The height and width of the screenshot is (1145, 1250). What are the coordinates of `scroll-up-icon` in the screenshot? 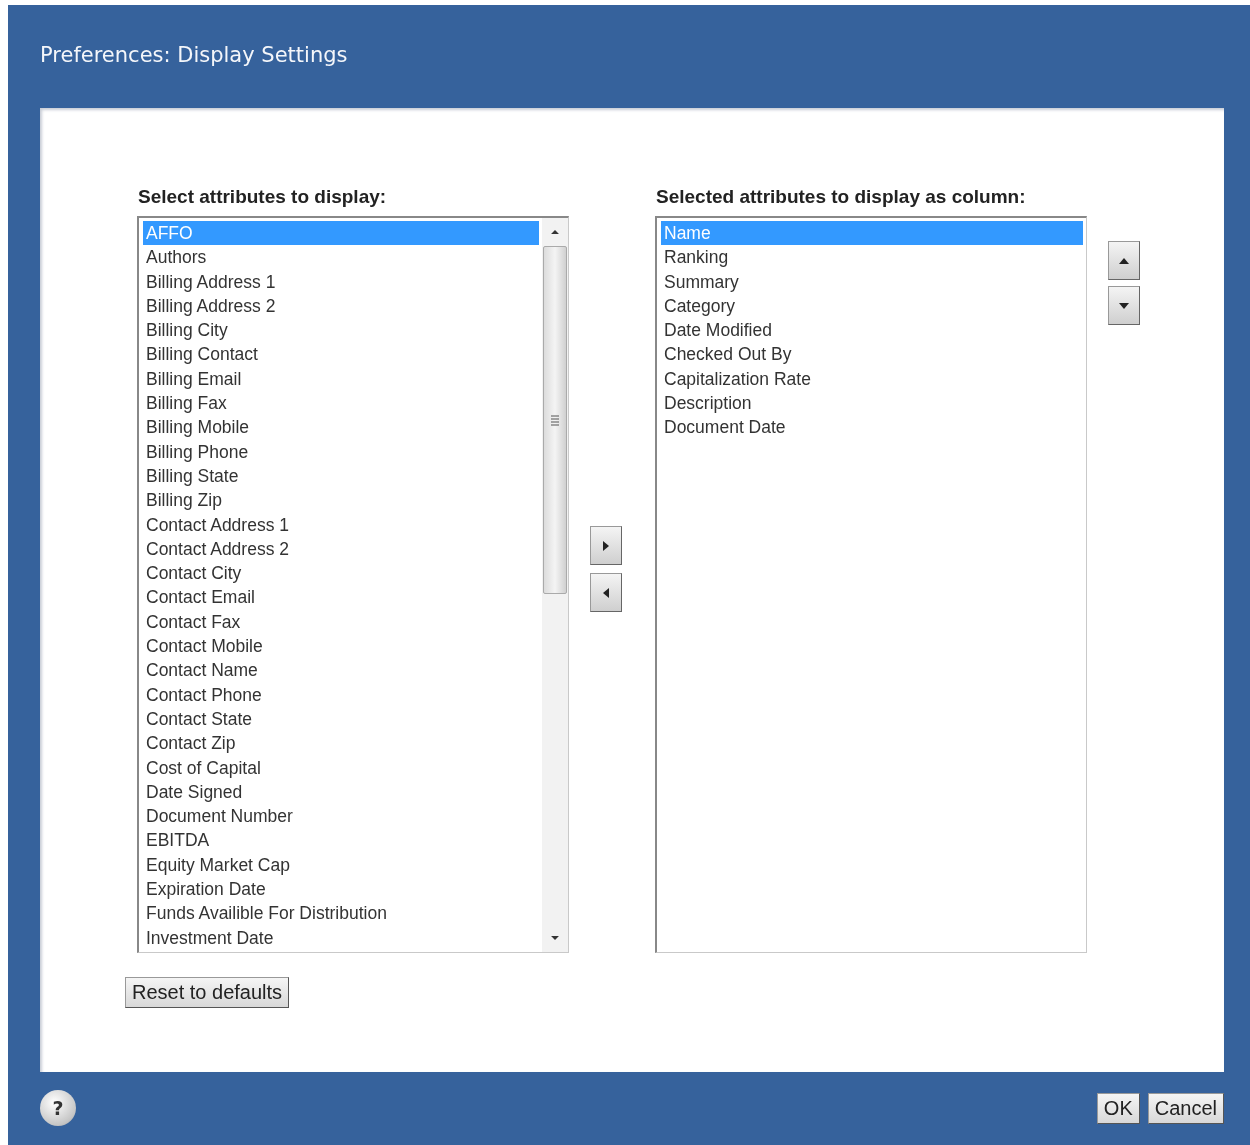 It's located at (555, 232).